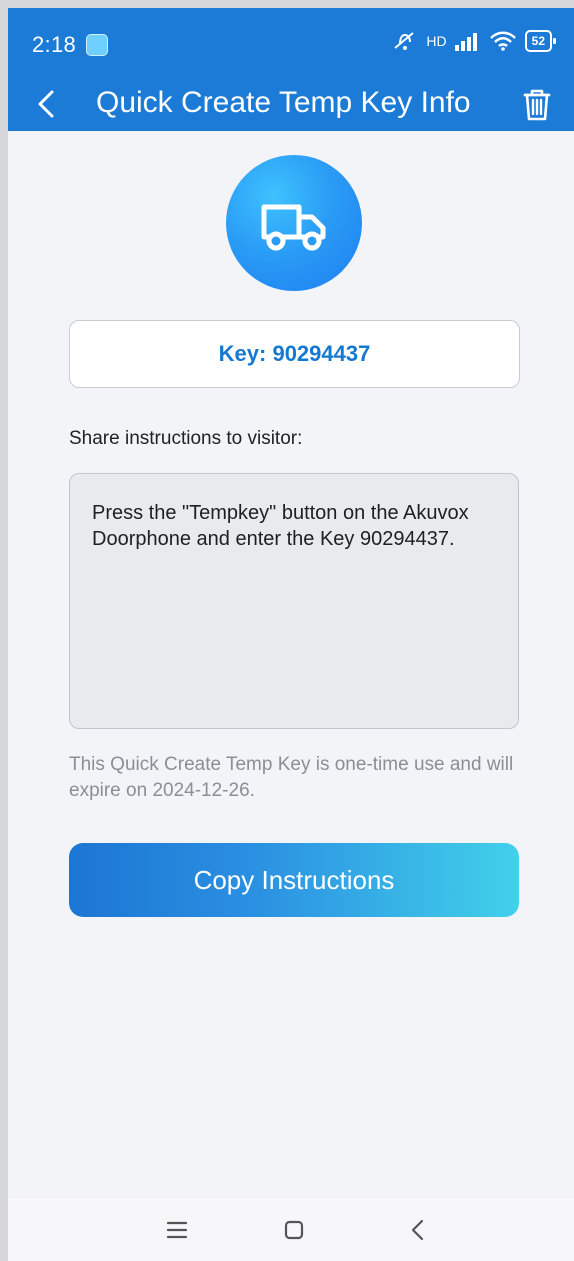 This screenshot has height=1261, width=574. I want to click on menu-icon, so click(177, 1230).